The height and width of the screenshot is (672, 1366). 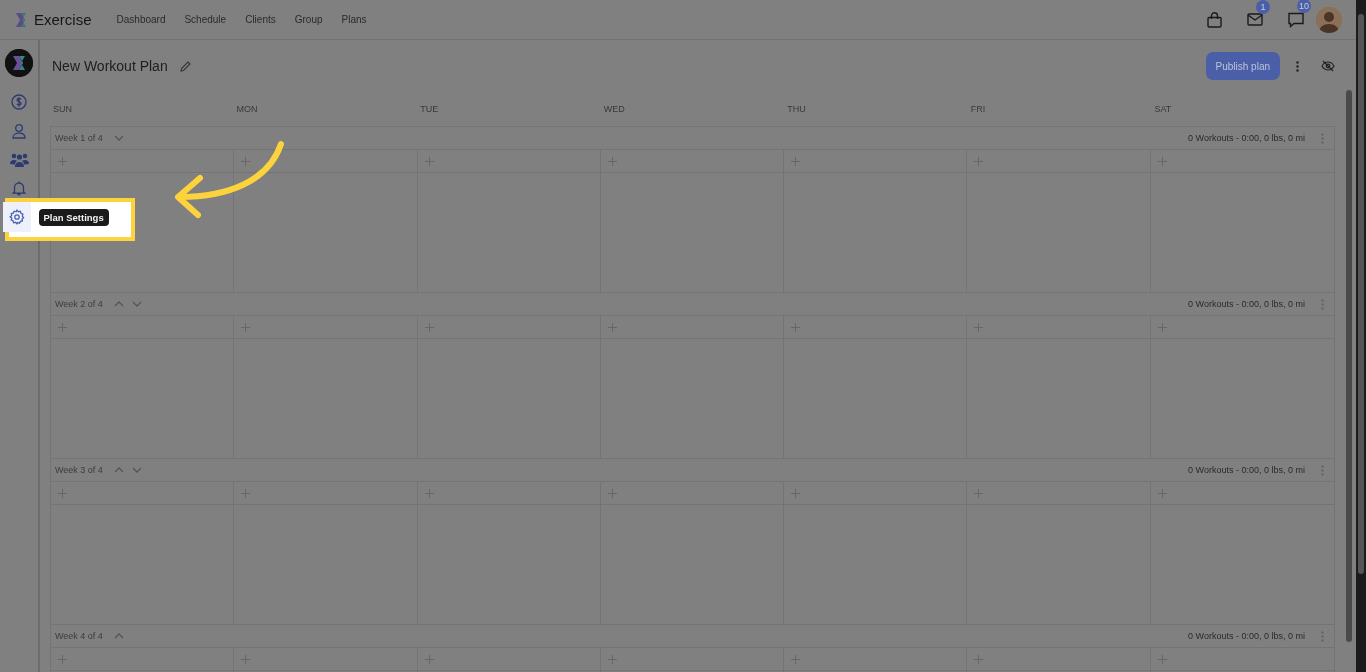 What do you see at coordinates (19, 102) in the screenshot?
I see `dollar-icon` at bounding box center [19, 102].